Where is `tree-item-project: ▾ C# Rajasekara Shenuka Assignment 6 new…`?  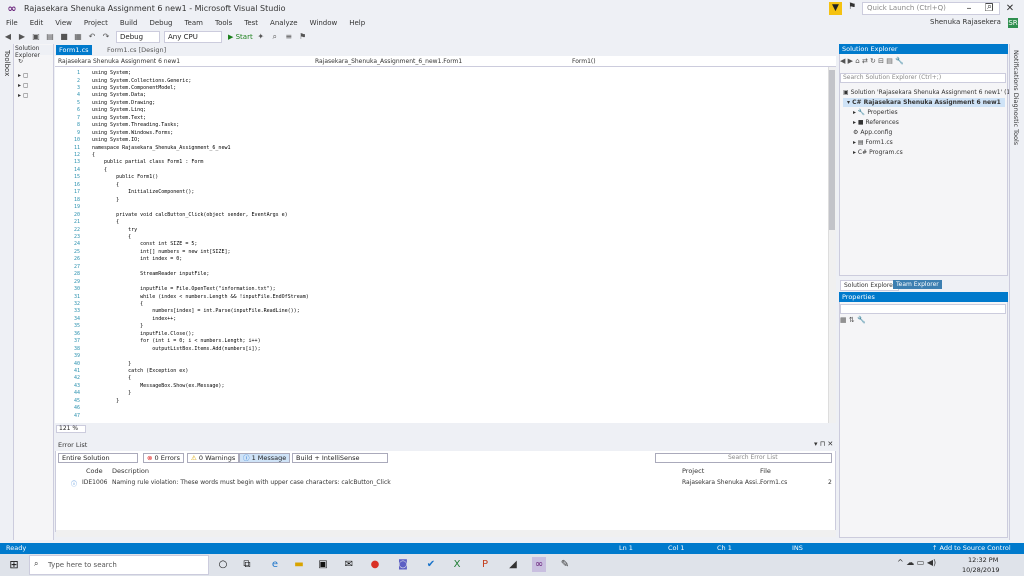
tree-item-project: ▾ C# Rajasekara Shenuka Assignment 6 new… is located at coordinates (924, 102).